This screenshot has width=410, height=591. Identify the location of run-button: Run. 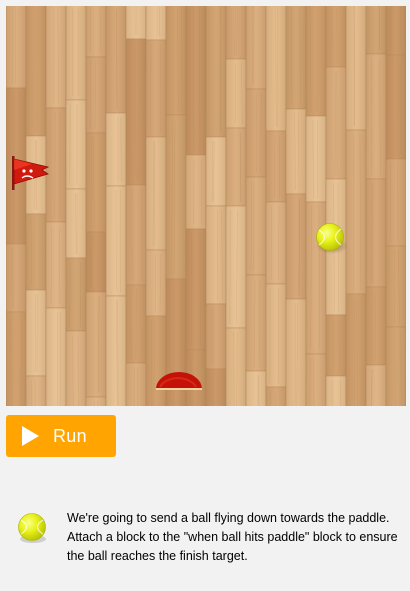
(61, 436).